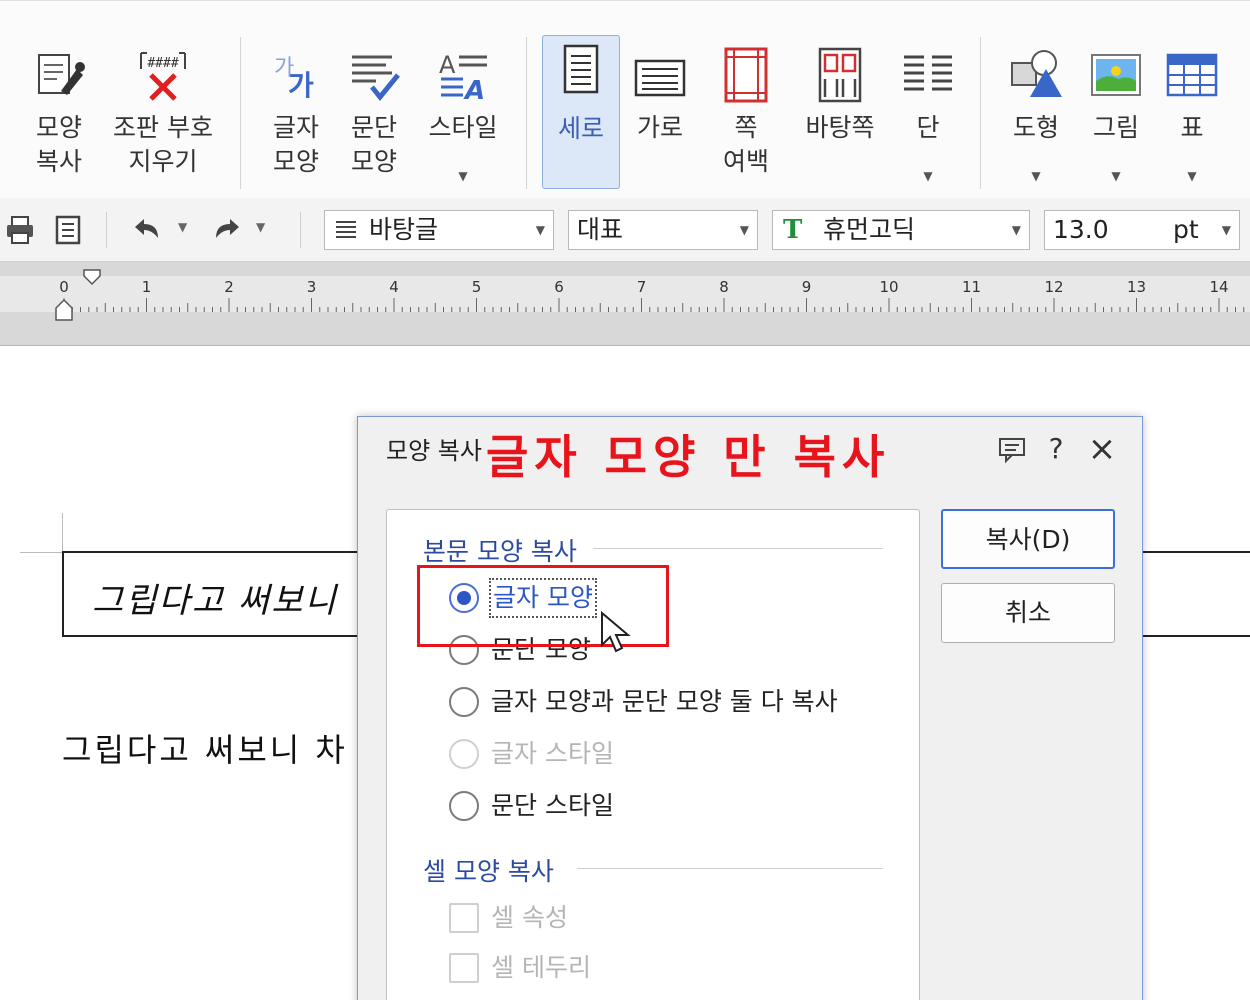 This screenshot has height=1000, width=1250. Describe the element at coordinates (373, 127) in the screenshot. I see `para-shape-label: 문단` at that location.